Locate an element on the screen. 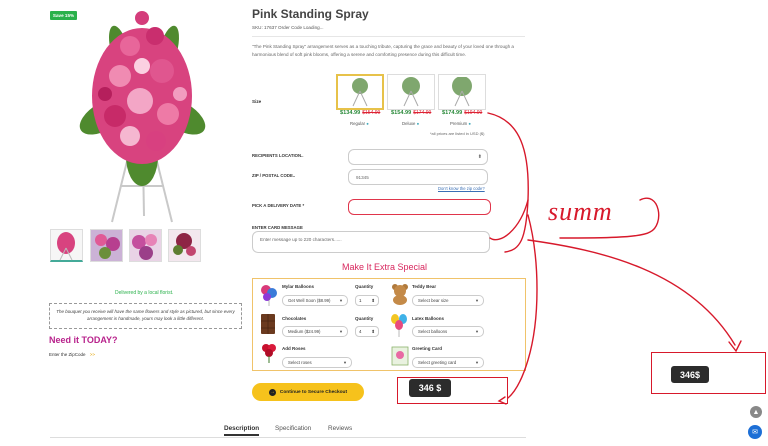  total-label-left: 346 $ is located at coordinates (430, 388).